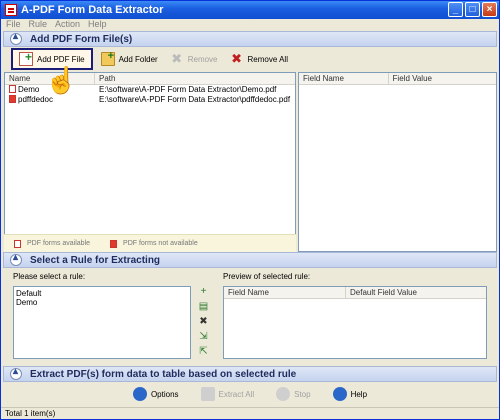  I want to click on remove-all-button: ✖ Remove All, so click(259, 59).